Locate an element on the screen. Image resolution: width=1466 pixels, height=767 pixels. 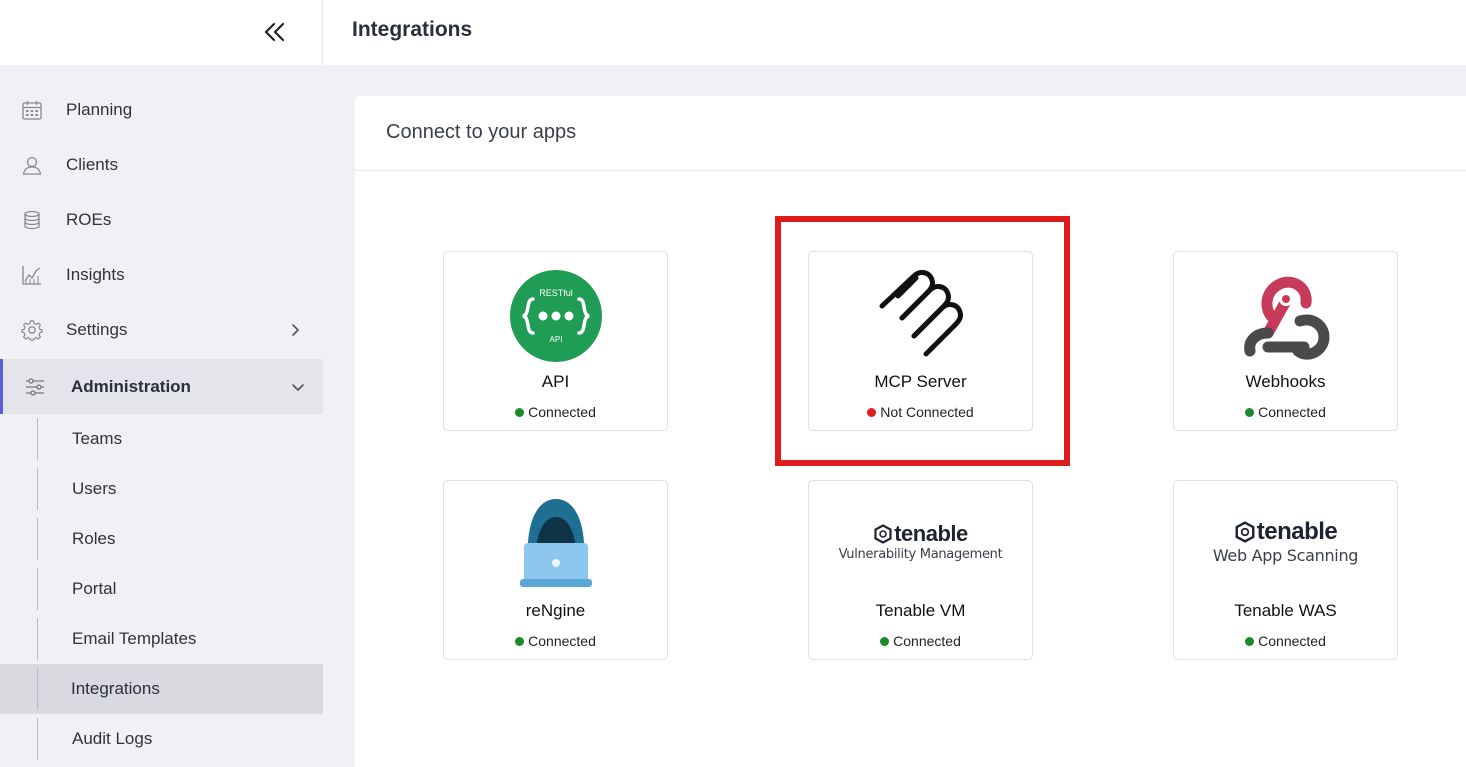
integration-name: MCP Server is located at coordinates (920, 381).